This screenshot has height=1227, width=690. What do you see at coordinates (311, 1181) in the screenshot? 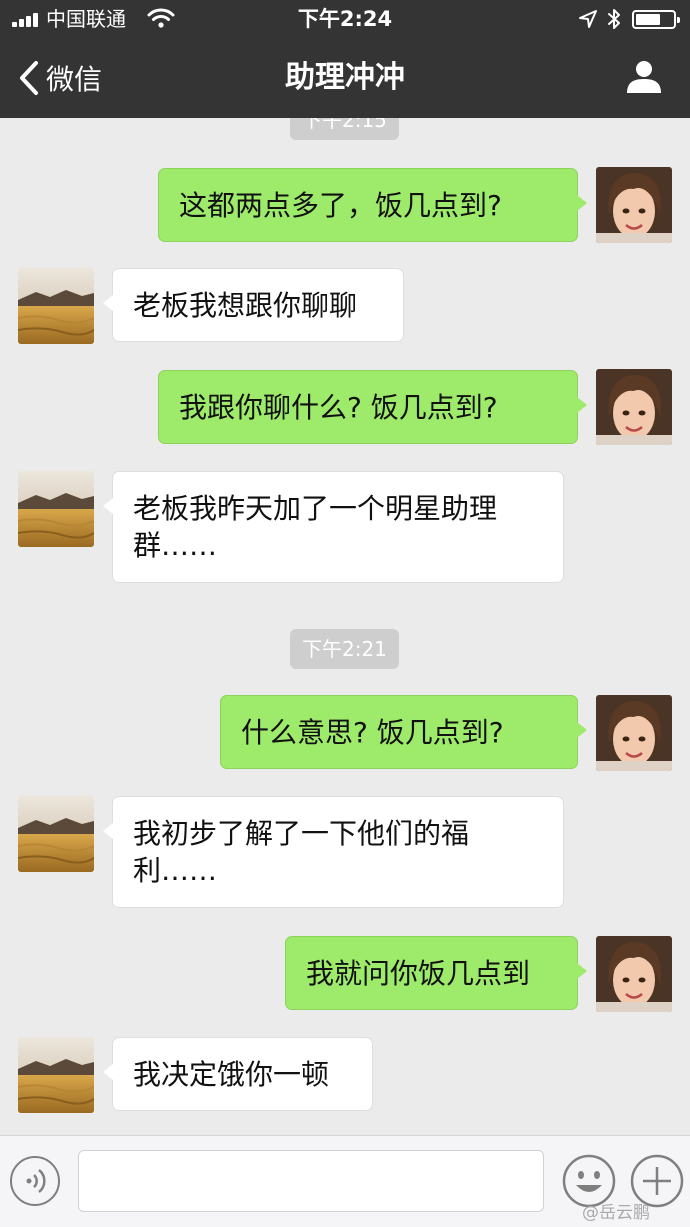
I see `message-input` at bounding box center [311, 1181].